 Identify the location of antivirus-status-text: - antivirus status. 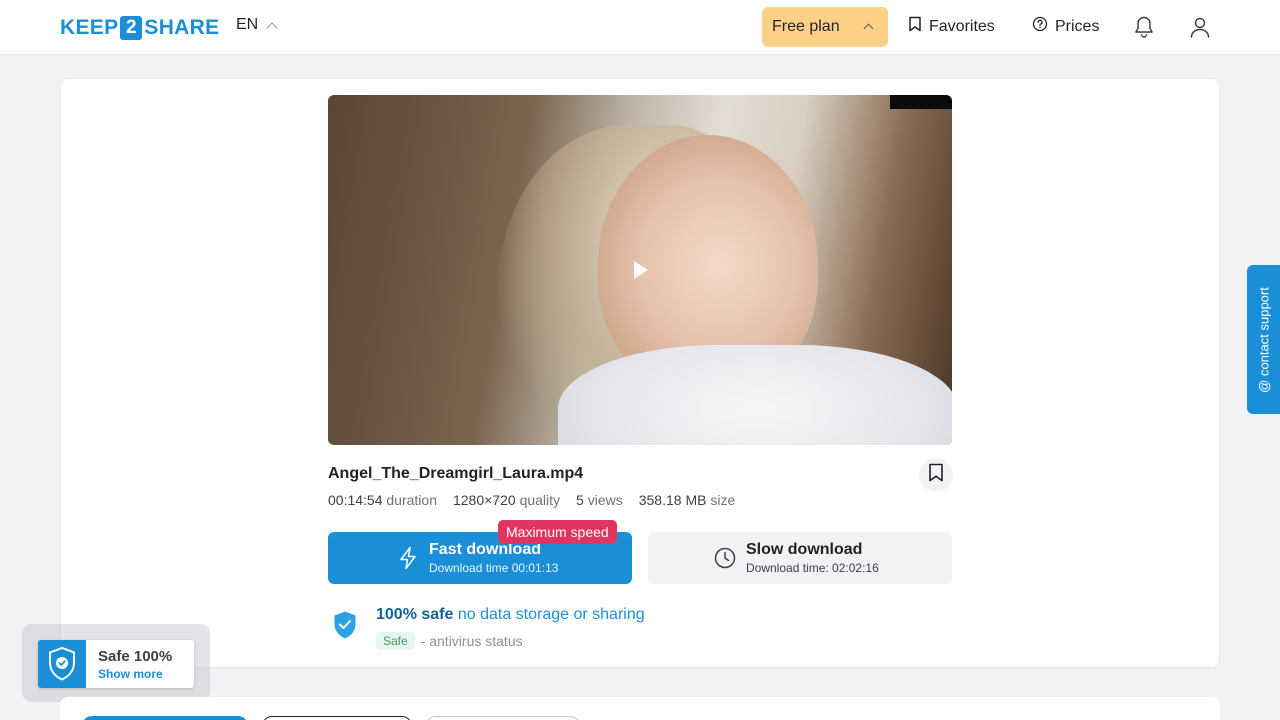
(471, 641).